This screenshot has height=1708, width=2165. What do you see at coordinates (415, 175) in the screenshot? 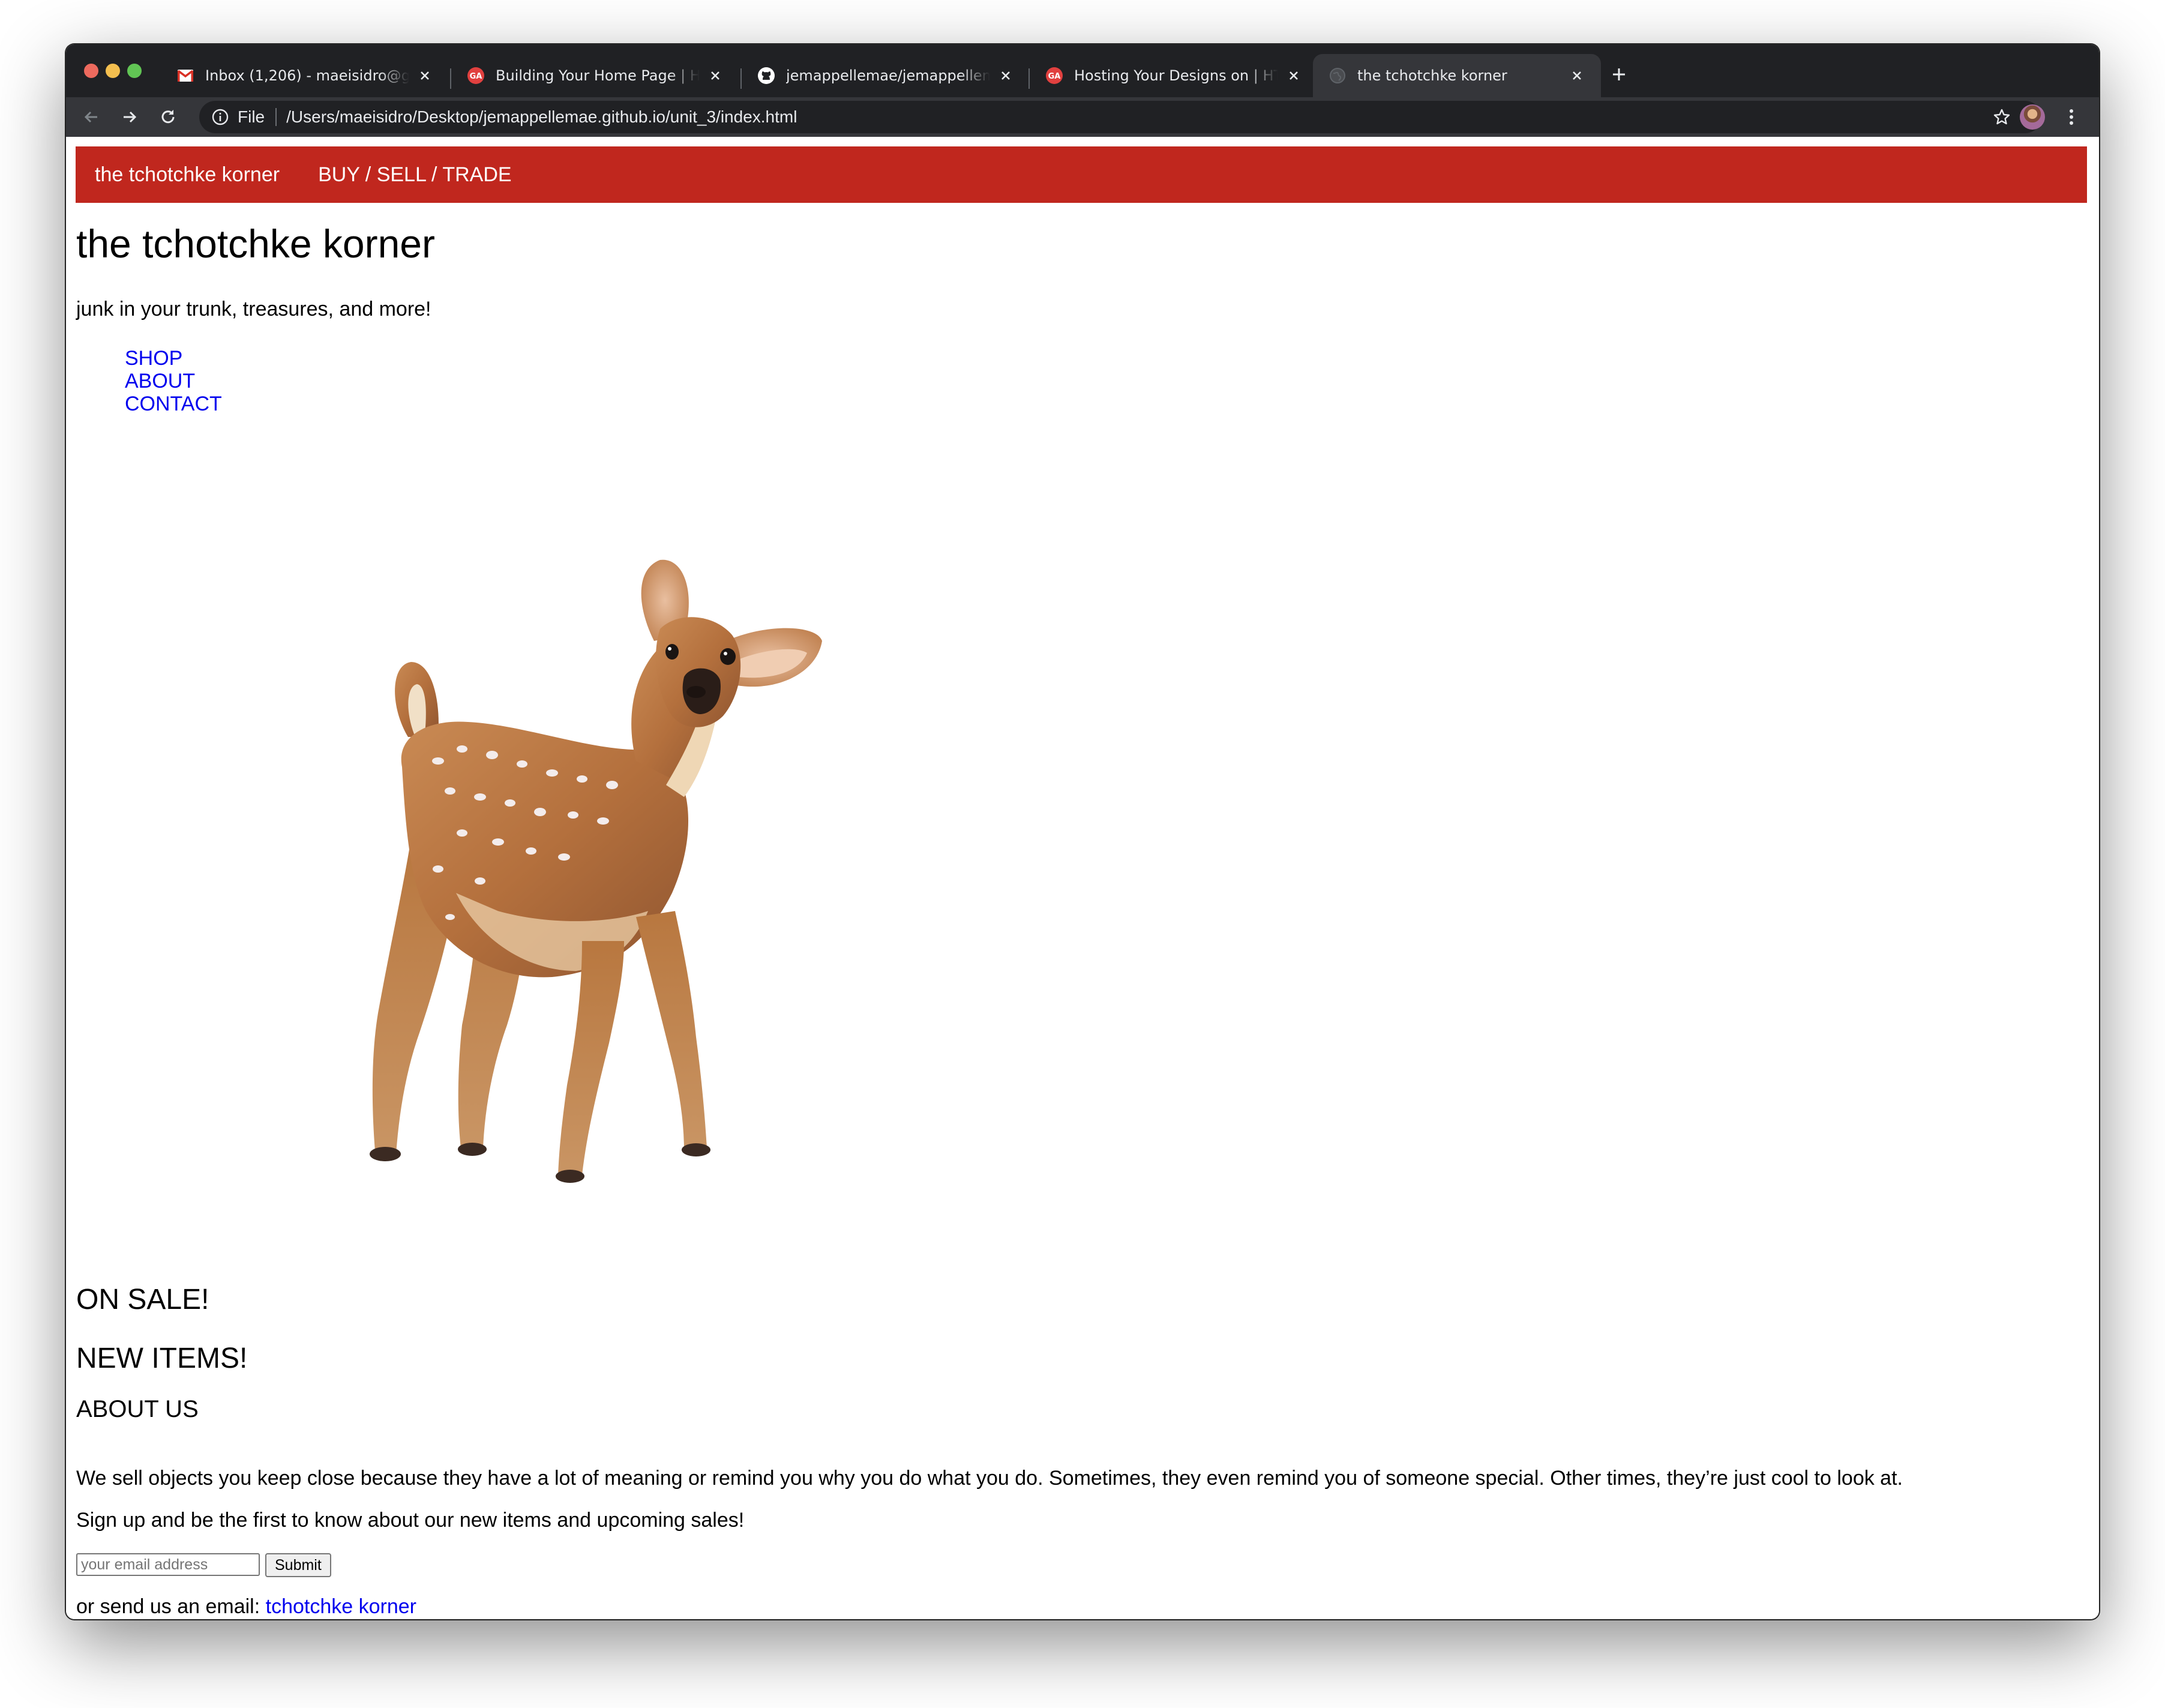
I see `navbar-buy-sell-trade-link: BUY / SELL / TRADE` at bounding box center [415, 175].